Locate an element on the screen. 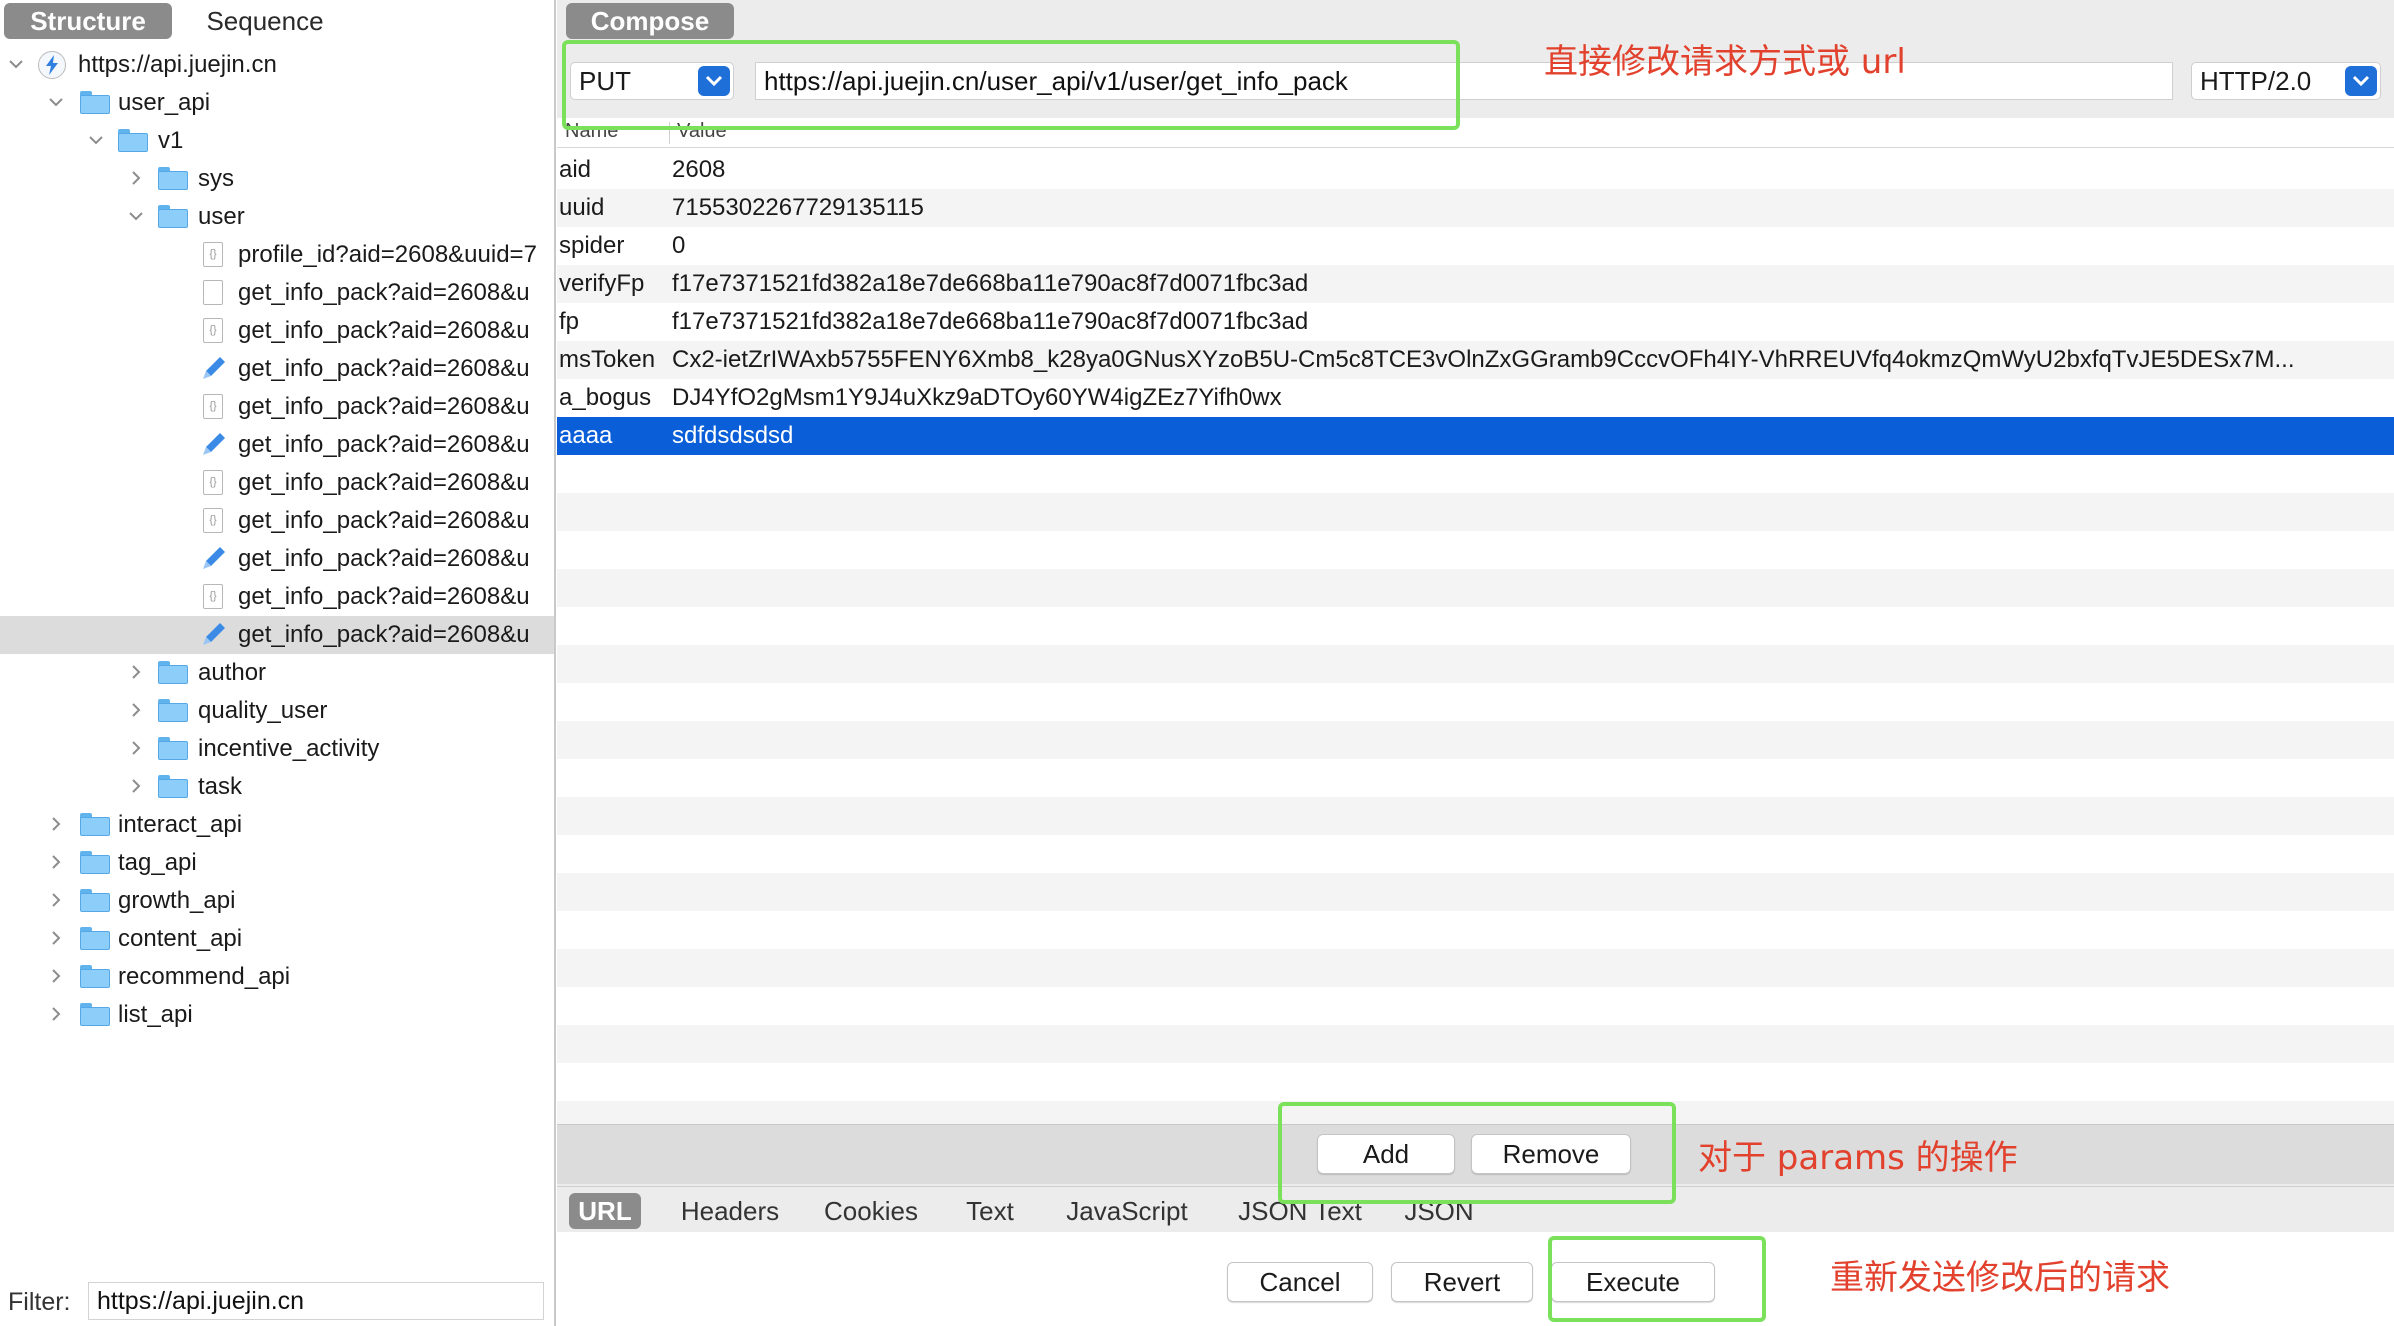 The height and width of the screenshot is (1326, 2394). tree-file-item: {} profile_id?aid=2608&uuid=7 is located at coordinates (277, 255).